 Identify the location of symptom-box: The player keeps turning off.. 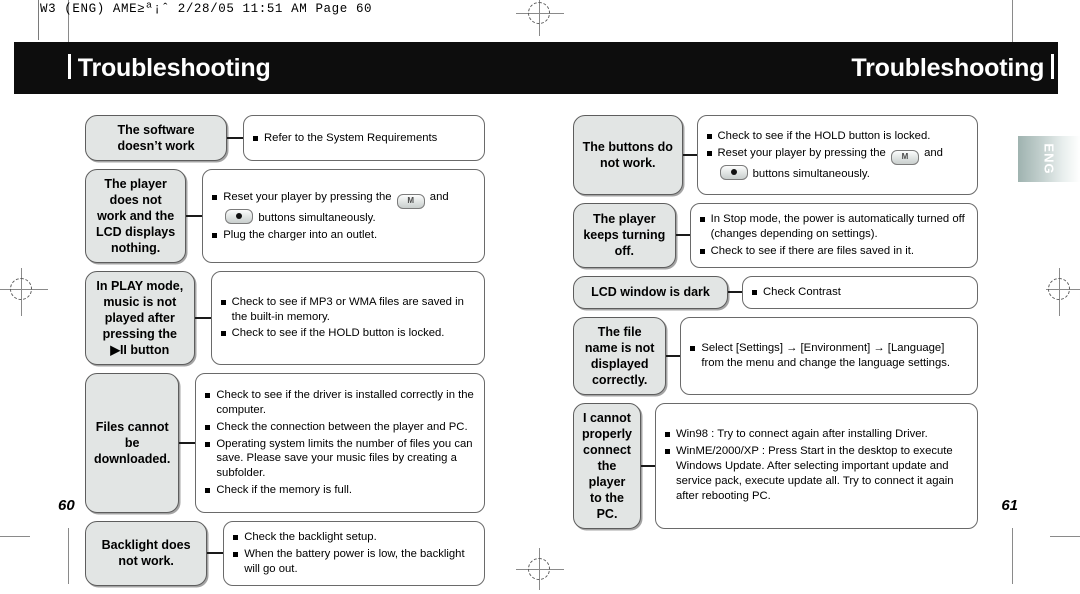
(624, 235).